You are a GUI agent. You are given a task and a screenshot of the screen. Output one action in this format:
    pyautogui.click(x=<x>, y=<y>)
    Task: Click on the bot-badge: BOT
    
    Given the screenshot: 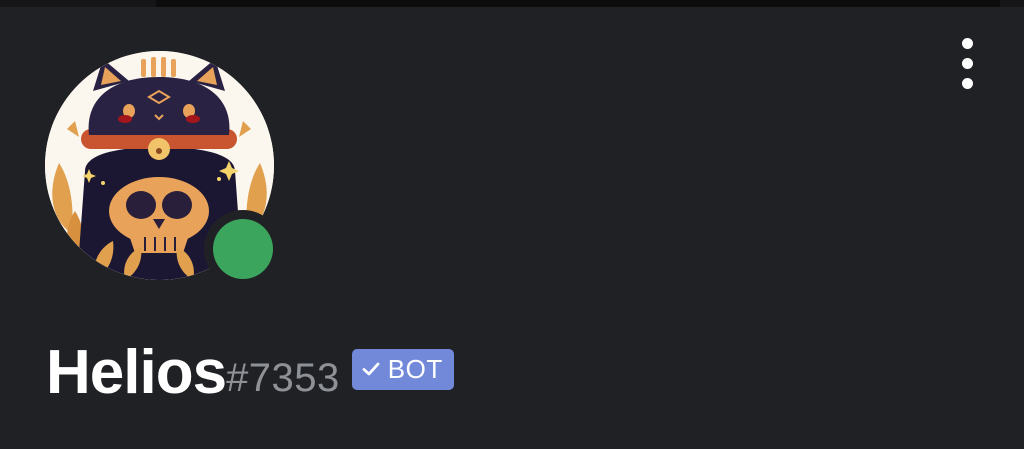 What is the action you would take?
    pyautogui.click(x=402, y=369)
    